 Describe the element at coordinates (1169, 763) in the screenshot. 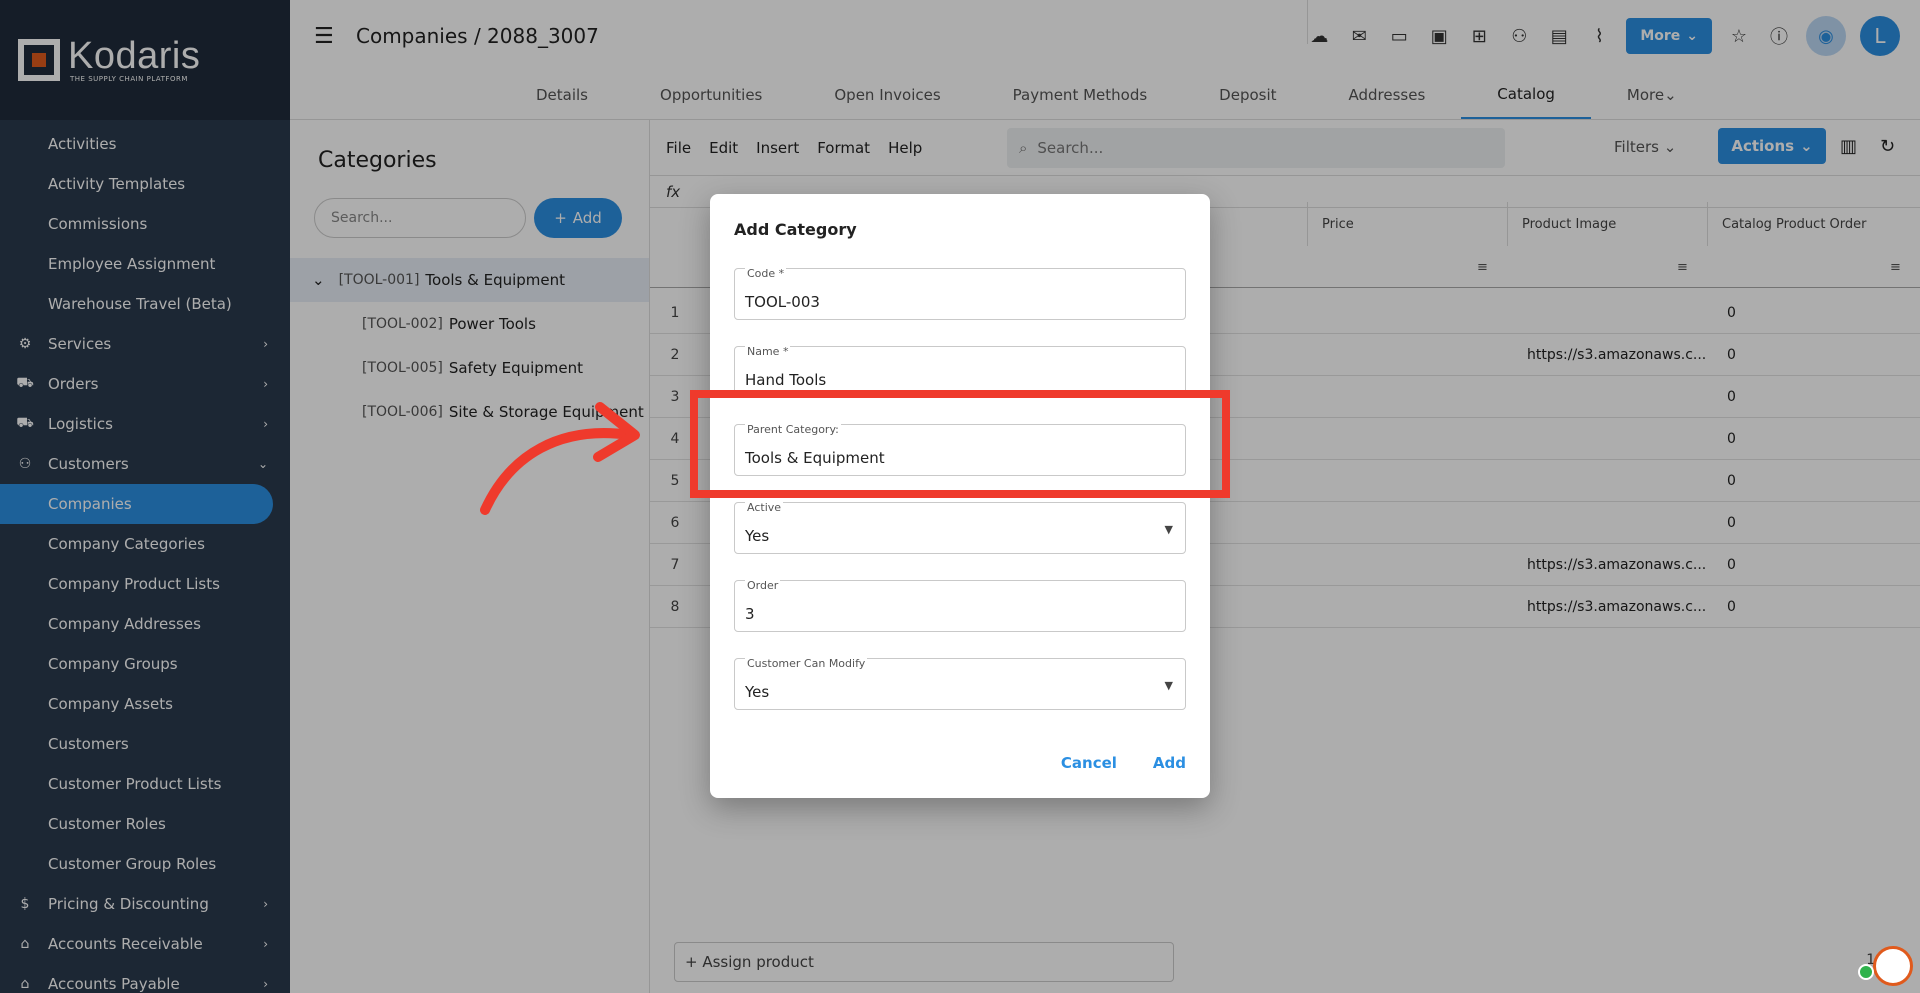

I see `add-button: Add` at that location.